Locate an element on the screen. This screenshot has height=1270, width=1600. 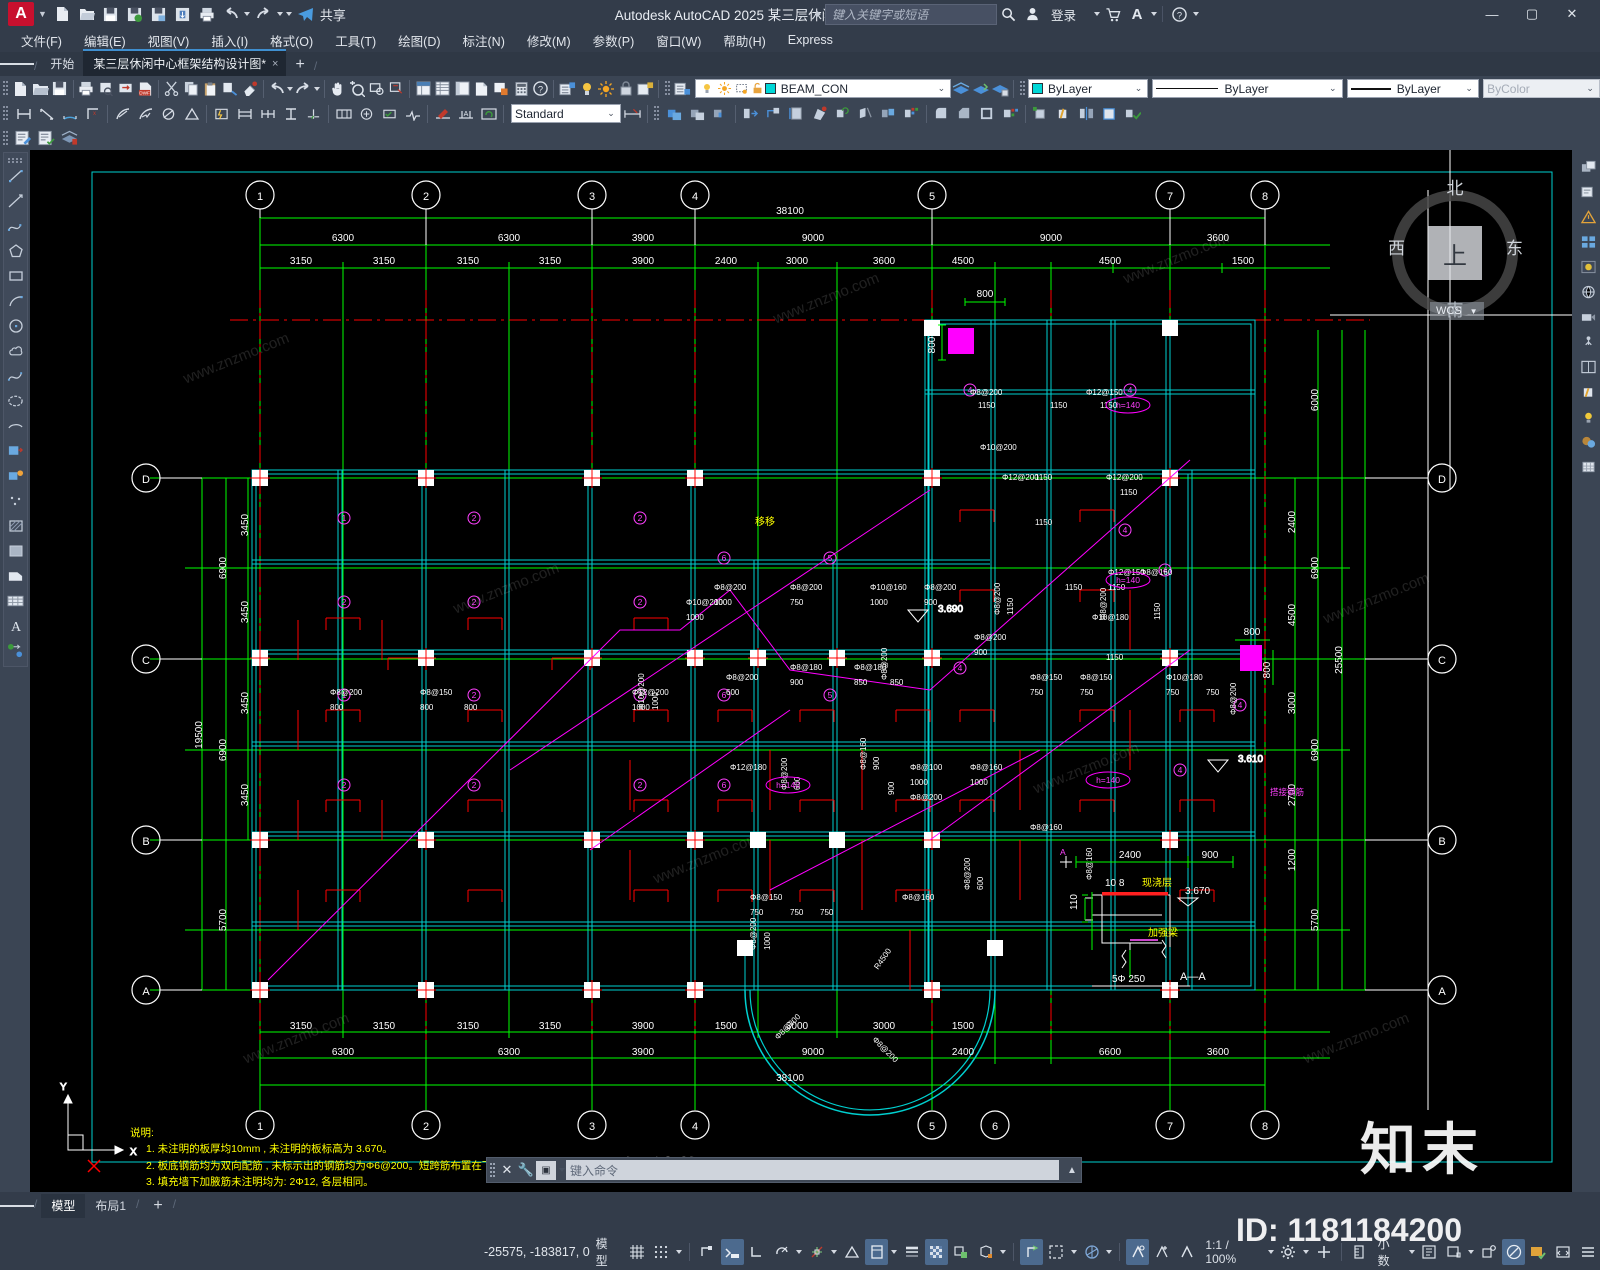
3d-mirror-icon is located at coordinates (1086, 114).